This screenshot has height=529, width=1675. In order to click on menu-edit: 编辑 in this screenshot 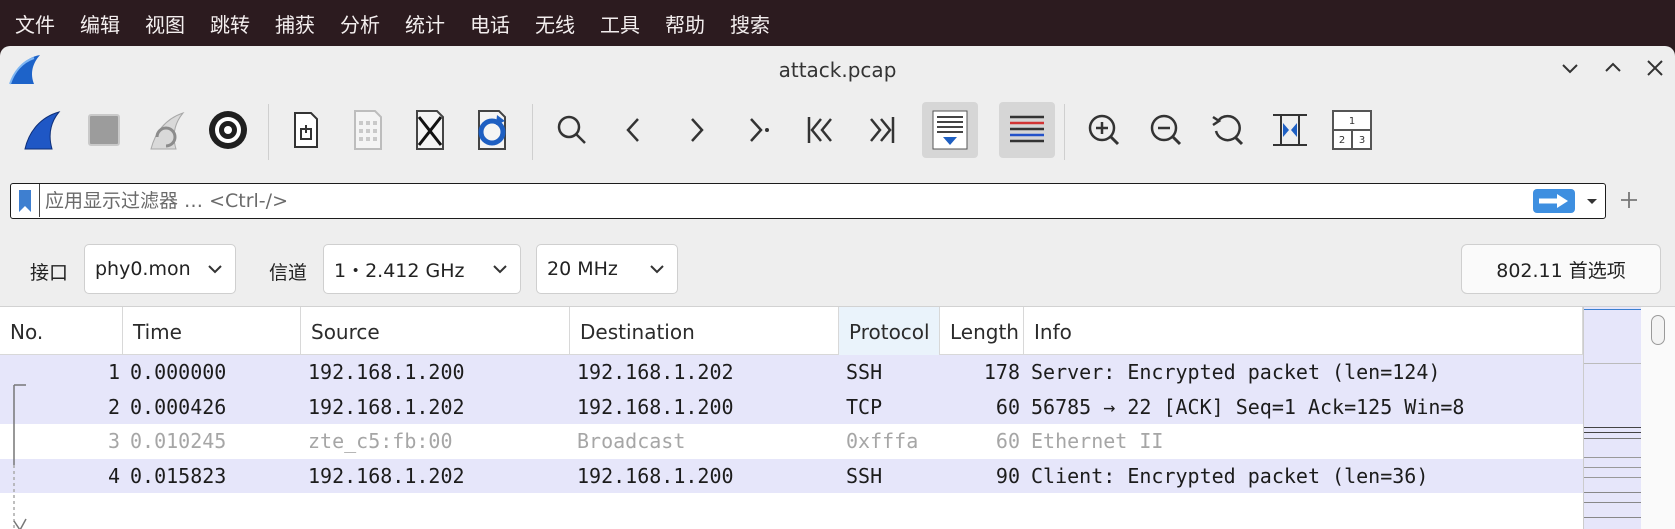, I will do `click(100, 23)`.